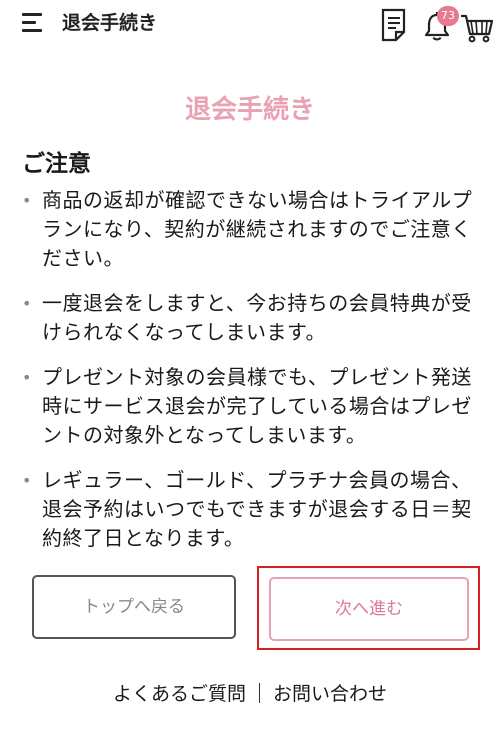 This screenshot has height=736, width=500. What do you see at coordinates (448, 16) in the screenshot?
I see `notification-badge: 73` at bounding box center [448, 16].